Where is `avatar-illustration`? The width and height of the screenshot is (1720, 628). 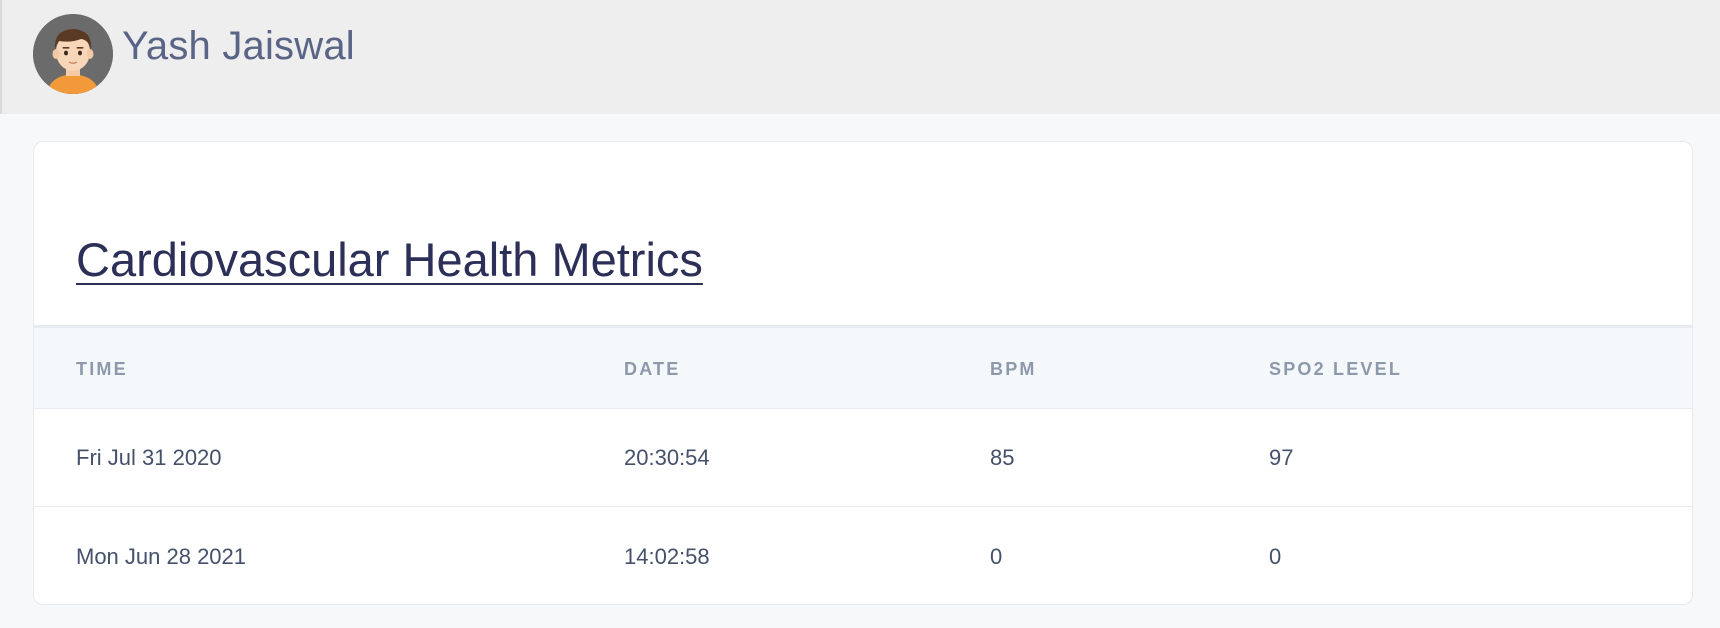 avatar-illustration is located at coordinates (73, 54).